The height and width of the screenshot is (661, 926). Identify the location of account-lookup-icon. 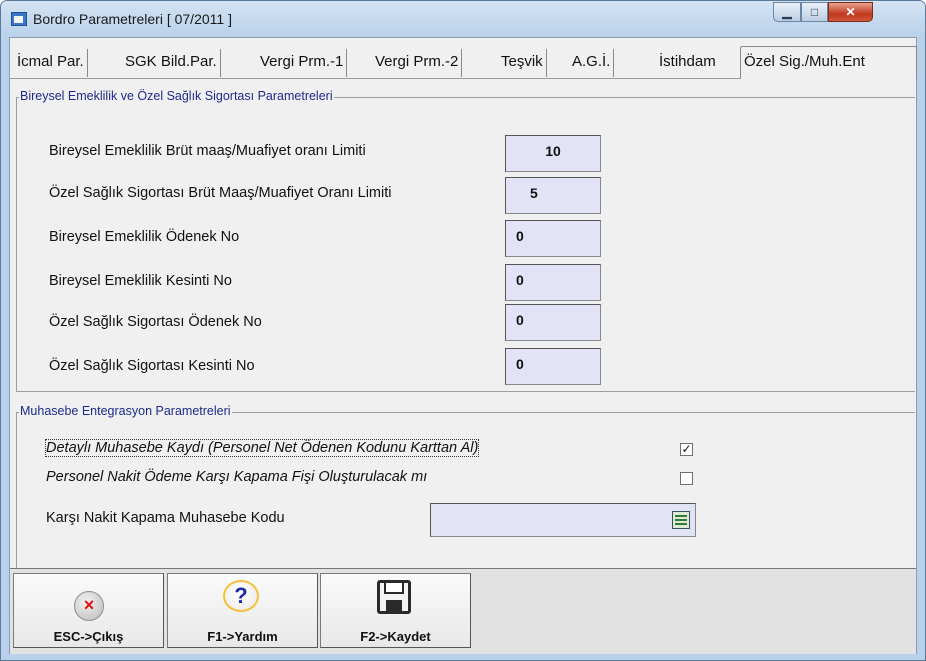
(681, 520).